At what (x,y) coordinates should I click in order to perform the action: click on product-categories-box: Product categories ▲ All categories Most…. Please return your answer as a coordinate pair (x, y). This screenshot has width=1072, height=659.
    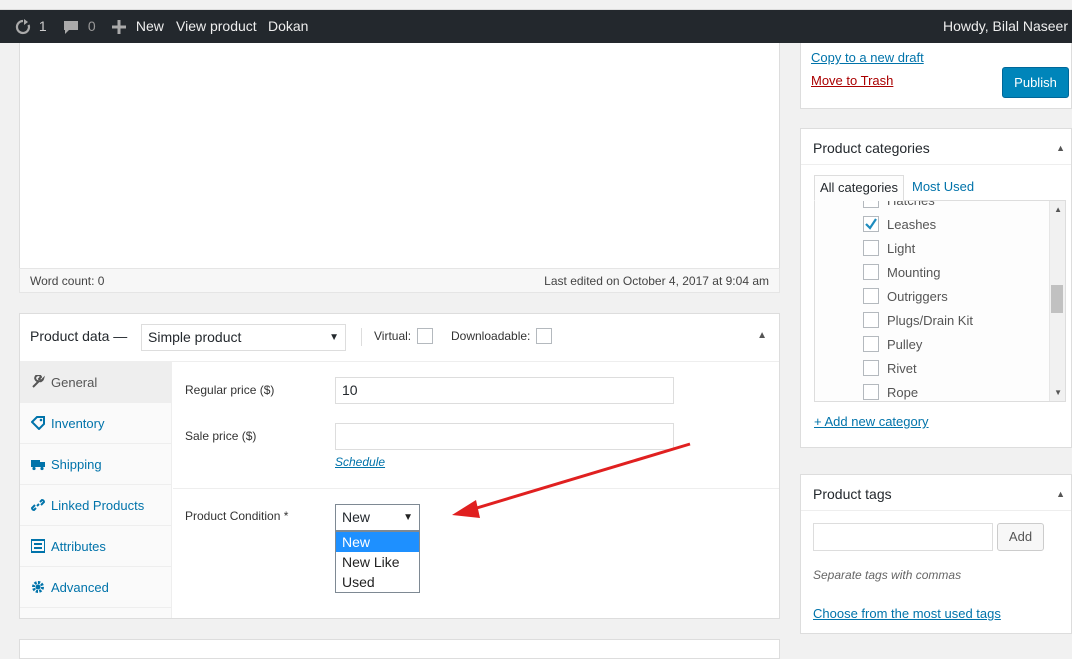
    Looking at the image, I should click on (936, 288).